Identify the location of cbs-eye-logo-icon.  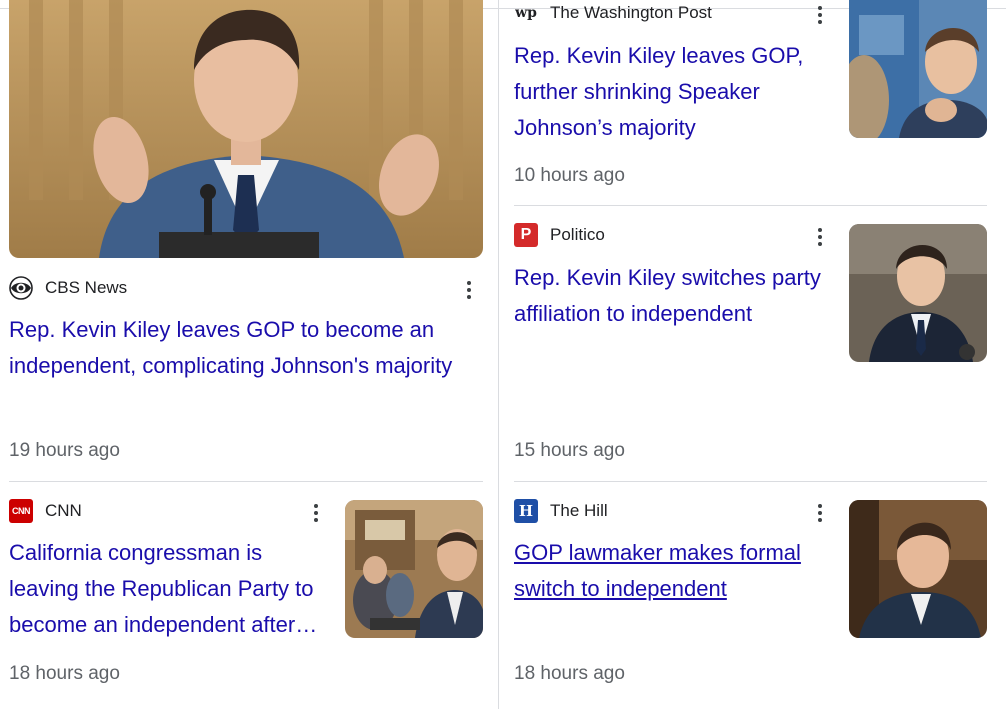
(21, 288).